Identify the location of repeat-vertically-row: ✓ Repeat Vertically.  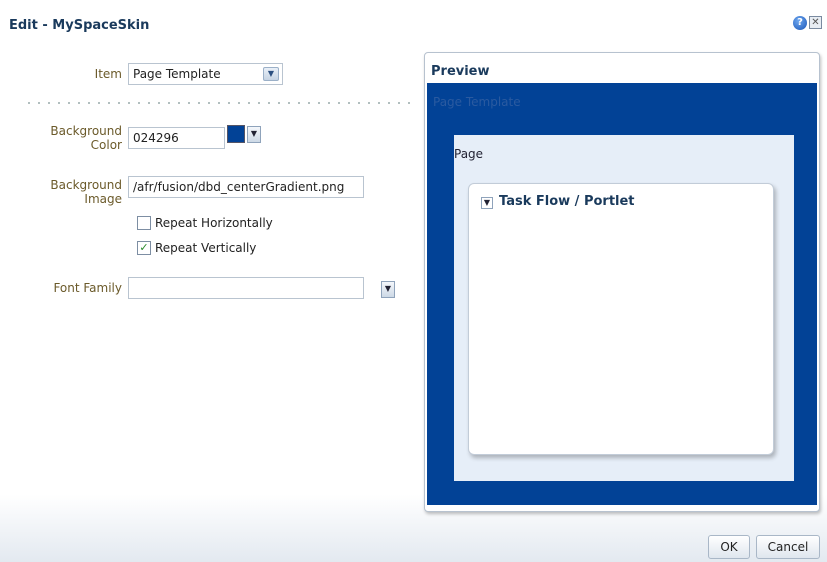
(196, 248).